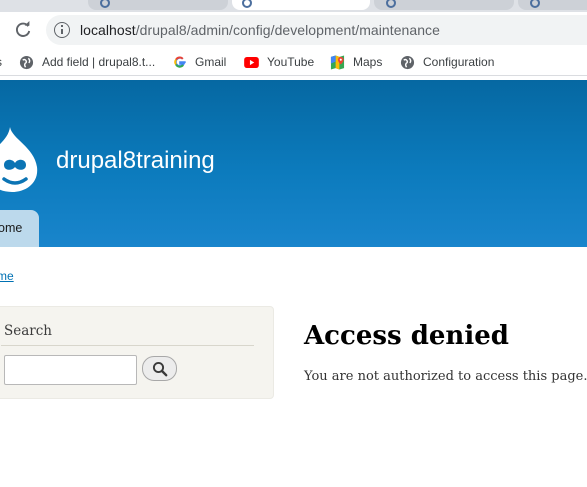  Describe the element at coordinates (21, 159) in the screenshot. I see `drupal-logo-icon` at that location.